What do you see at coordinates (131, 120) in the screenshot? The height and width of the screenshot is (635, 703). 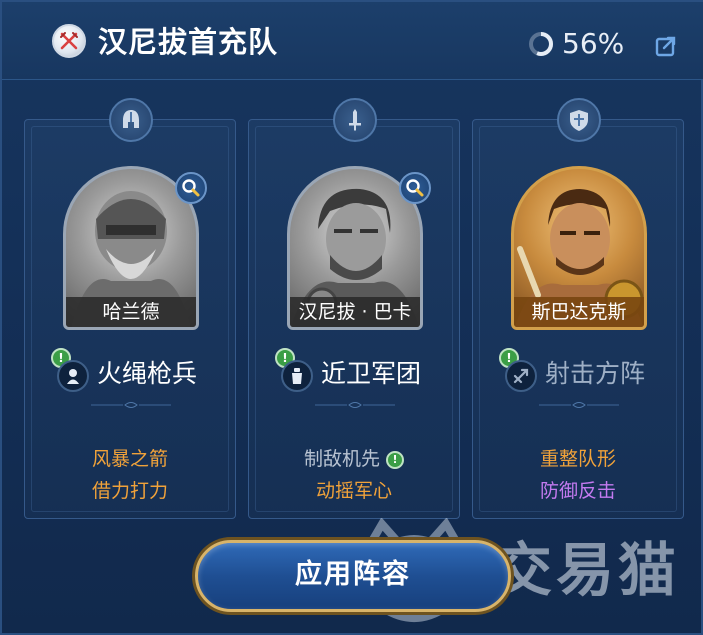 I see `helmet-icon` at bounding box center [131, 120].